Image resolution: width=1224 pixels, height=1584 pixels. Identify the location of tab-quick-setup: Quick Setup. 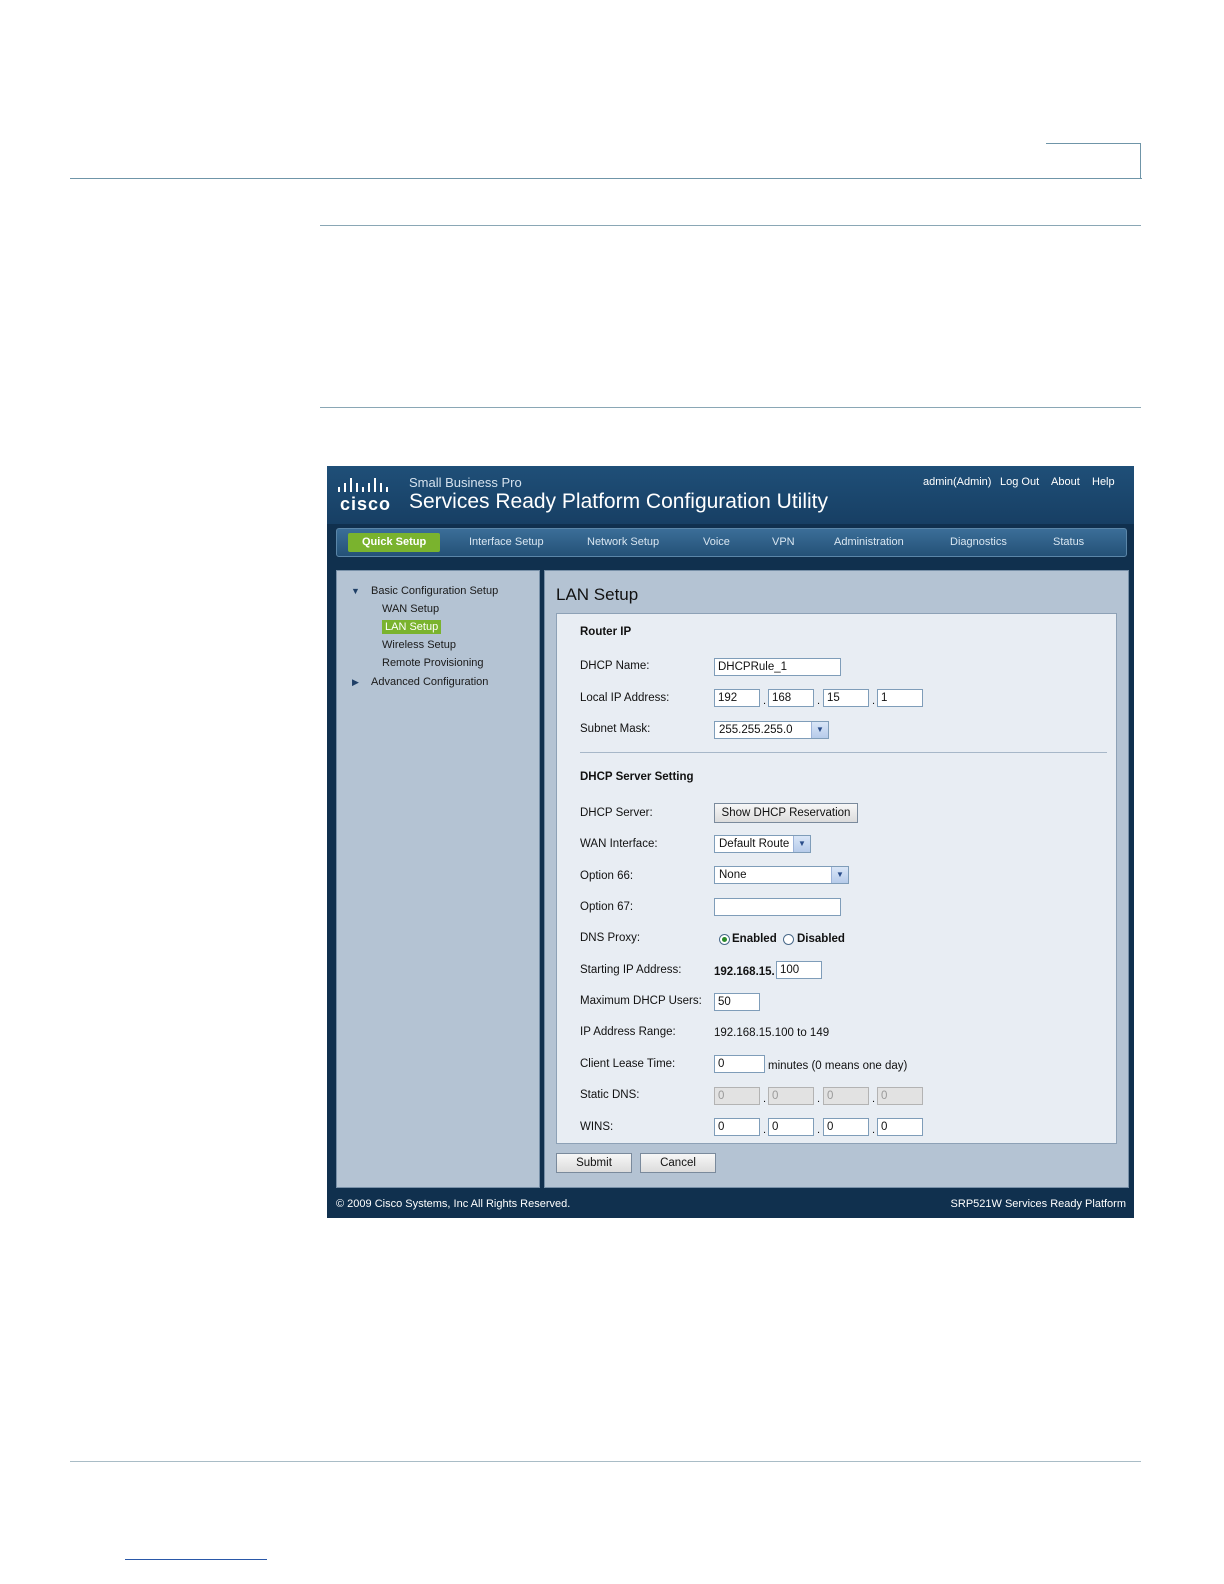
(394, 542).